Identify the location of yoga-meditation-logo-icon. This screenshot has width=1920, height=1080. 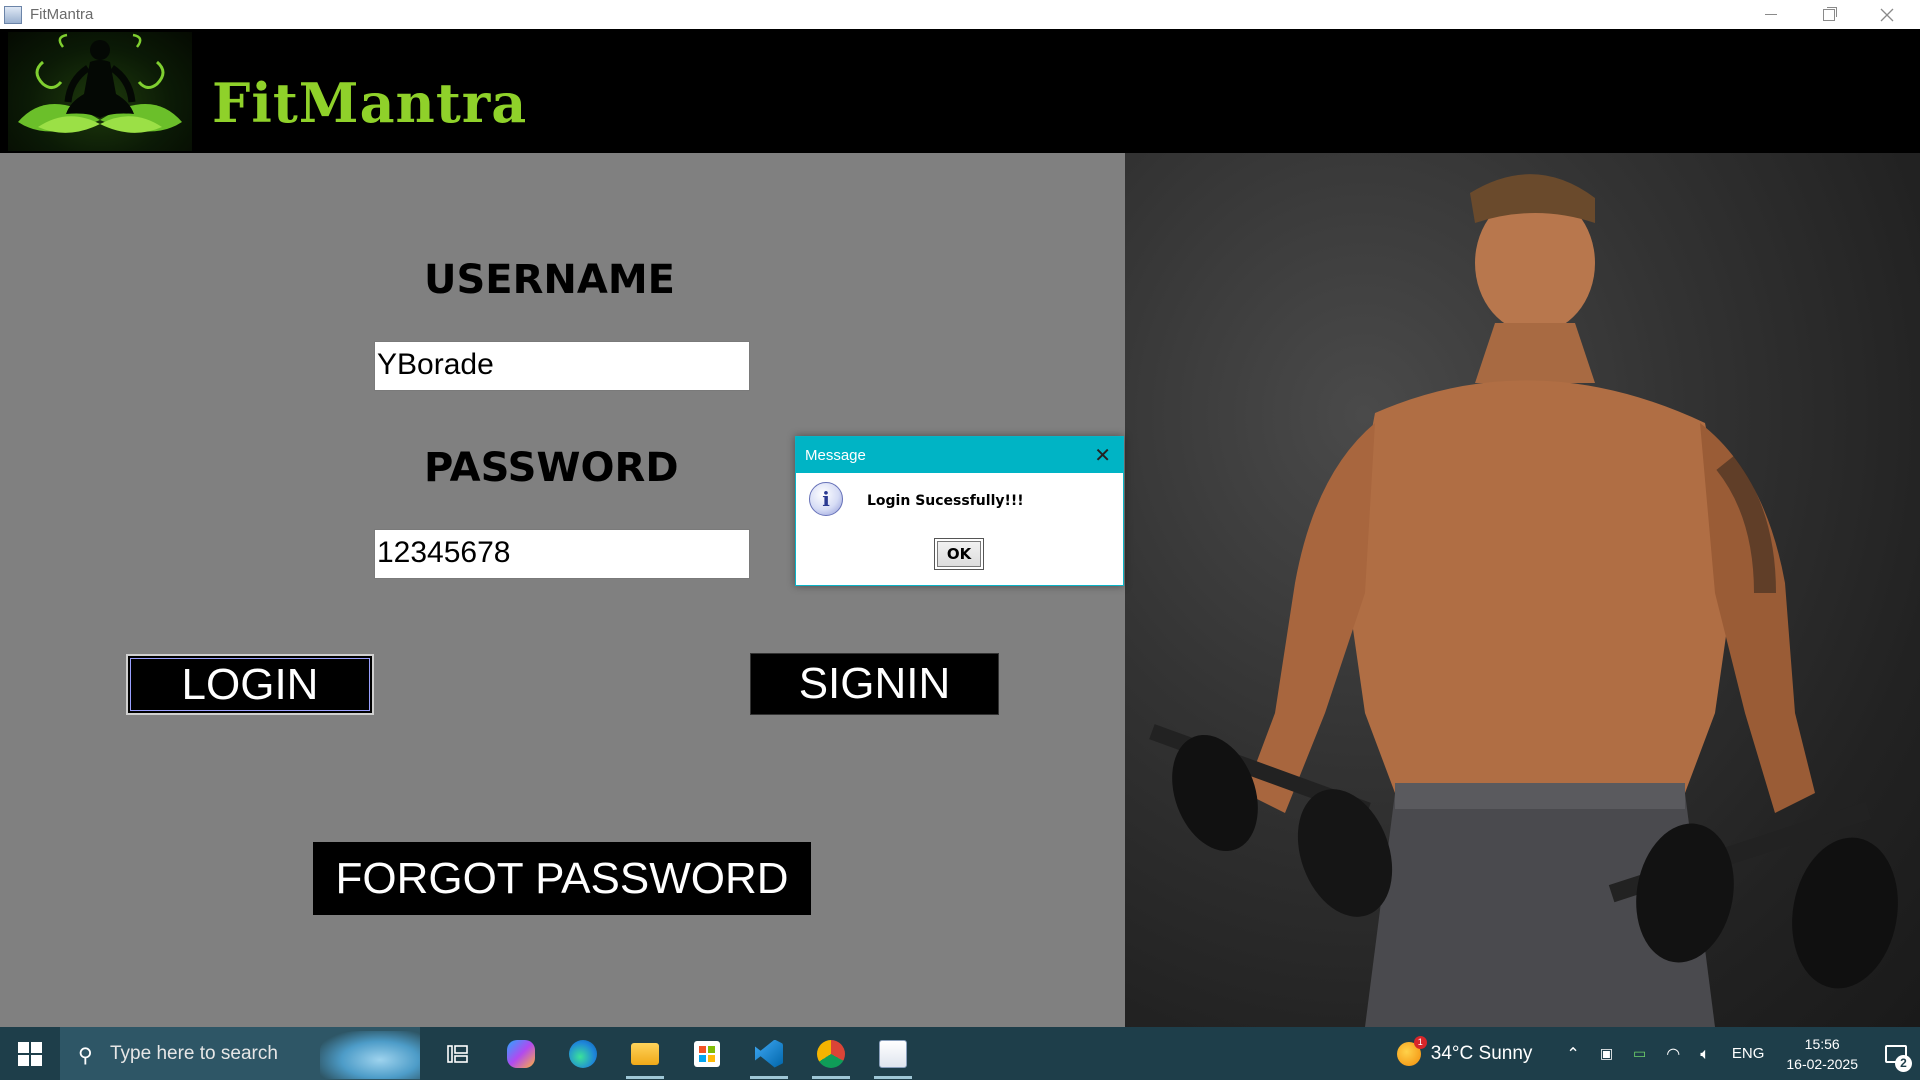
(100, 91).